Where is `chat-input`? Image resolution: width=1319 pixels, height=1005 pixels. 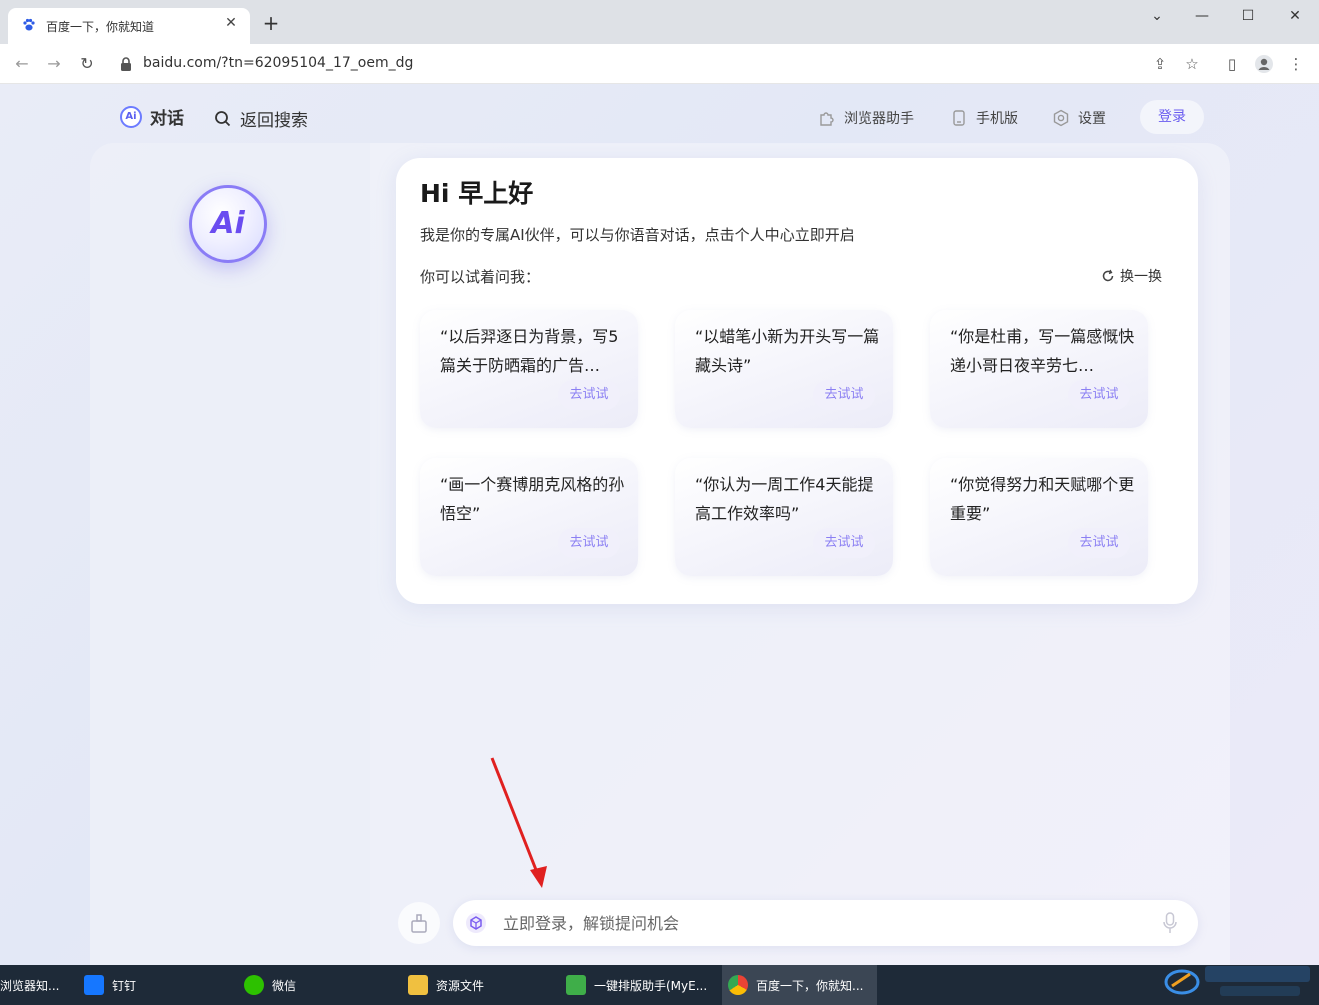 chat-input is located at coordinates (813, 923).